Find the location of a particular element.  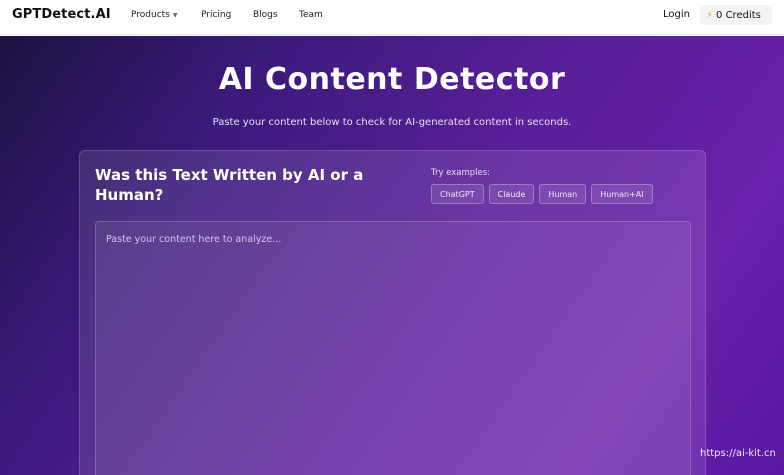

nav-products: Products ▼ is located at coordinates (154, 15).